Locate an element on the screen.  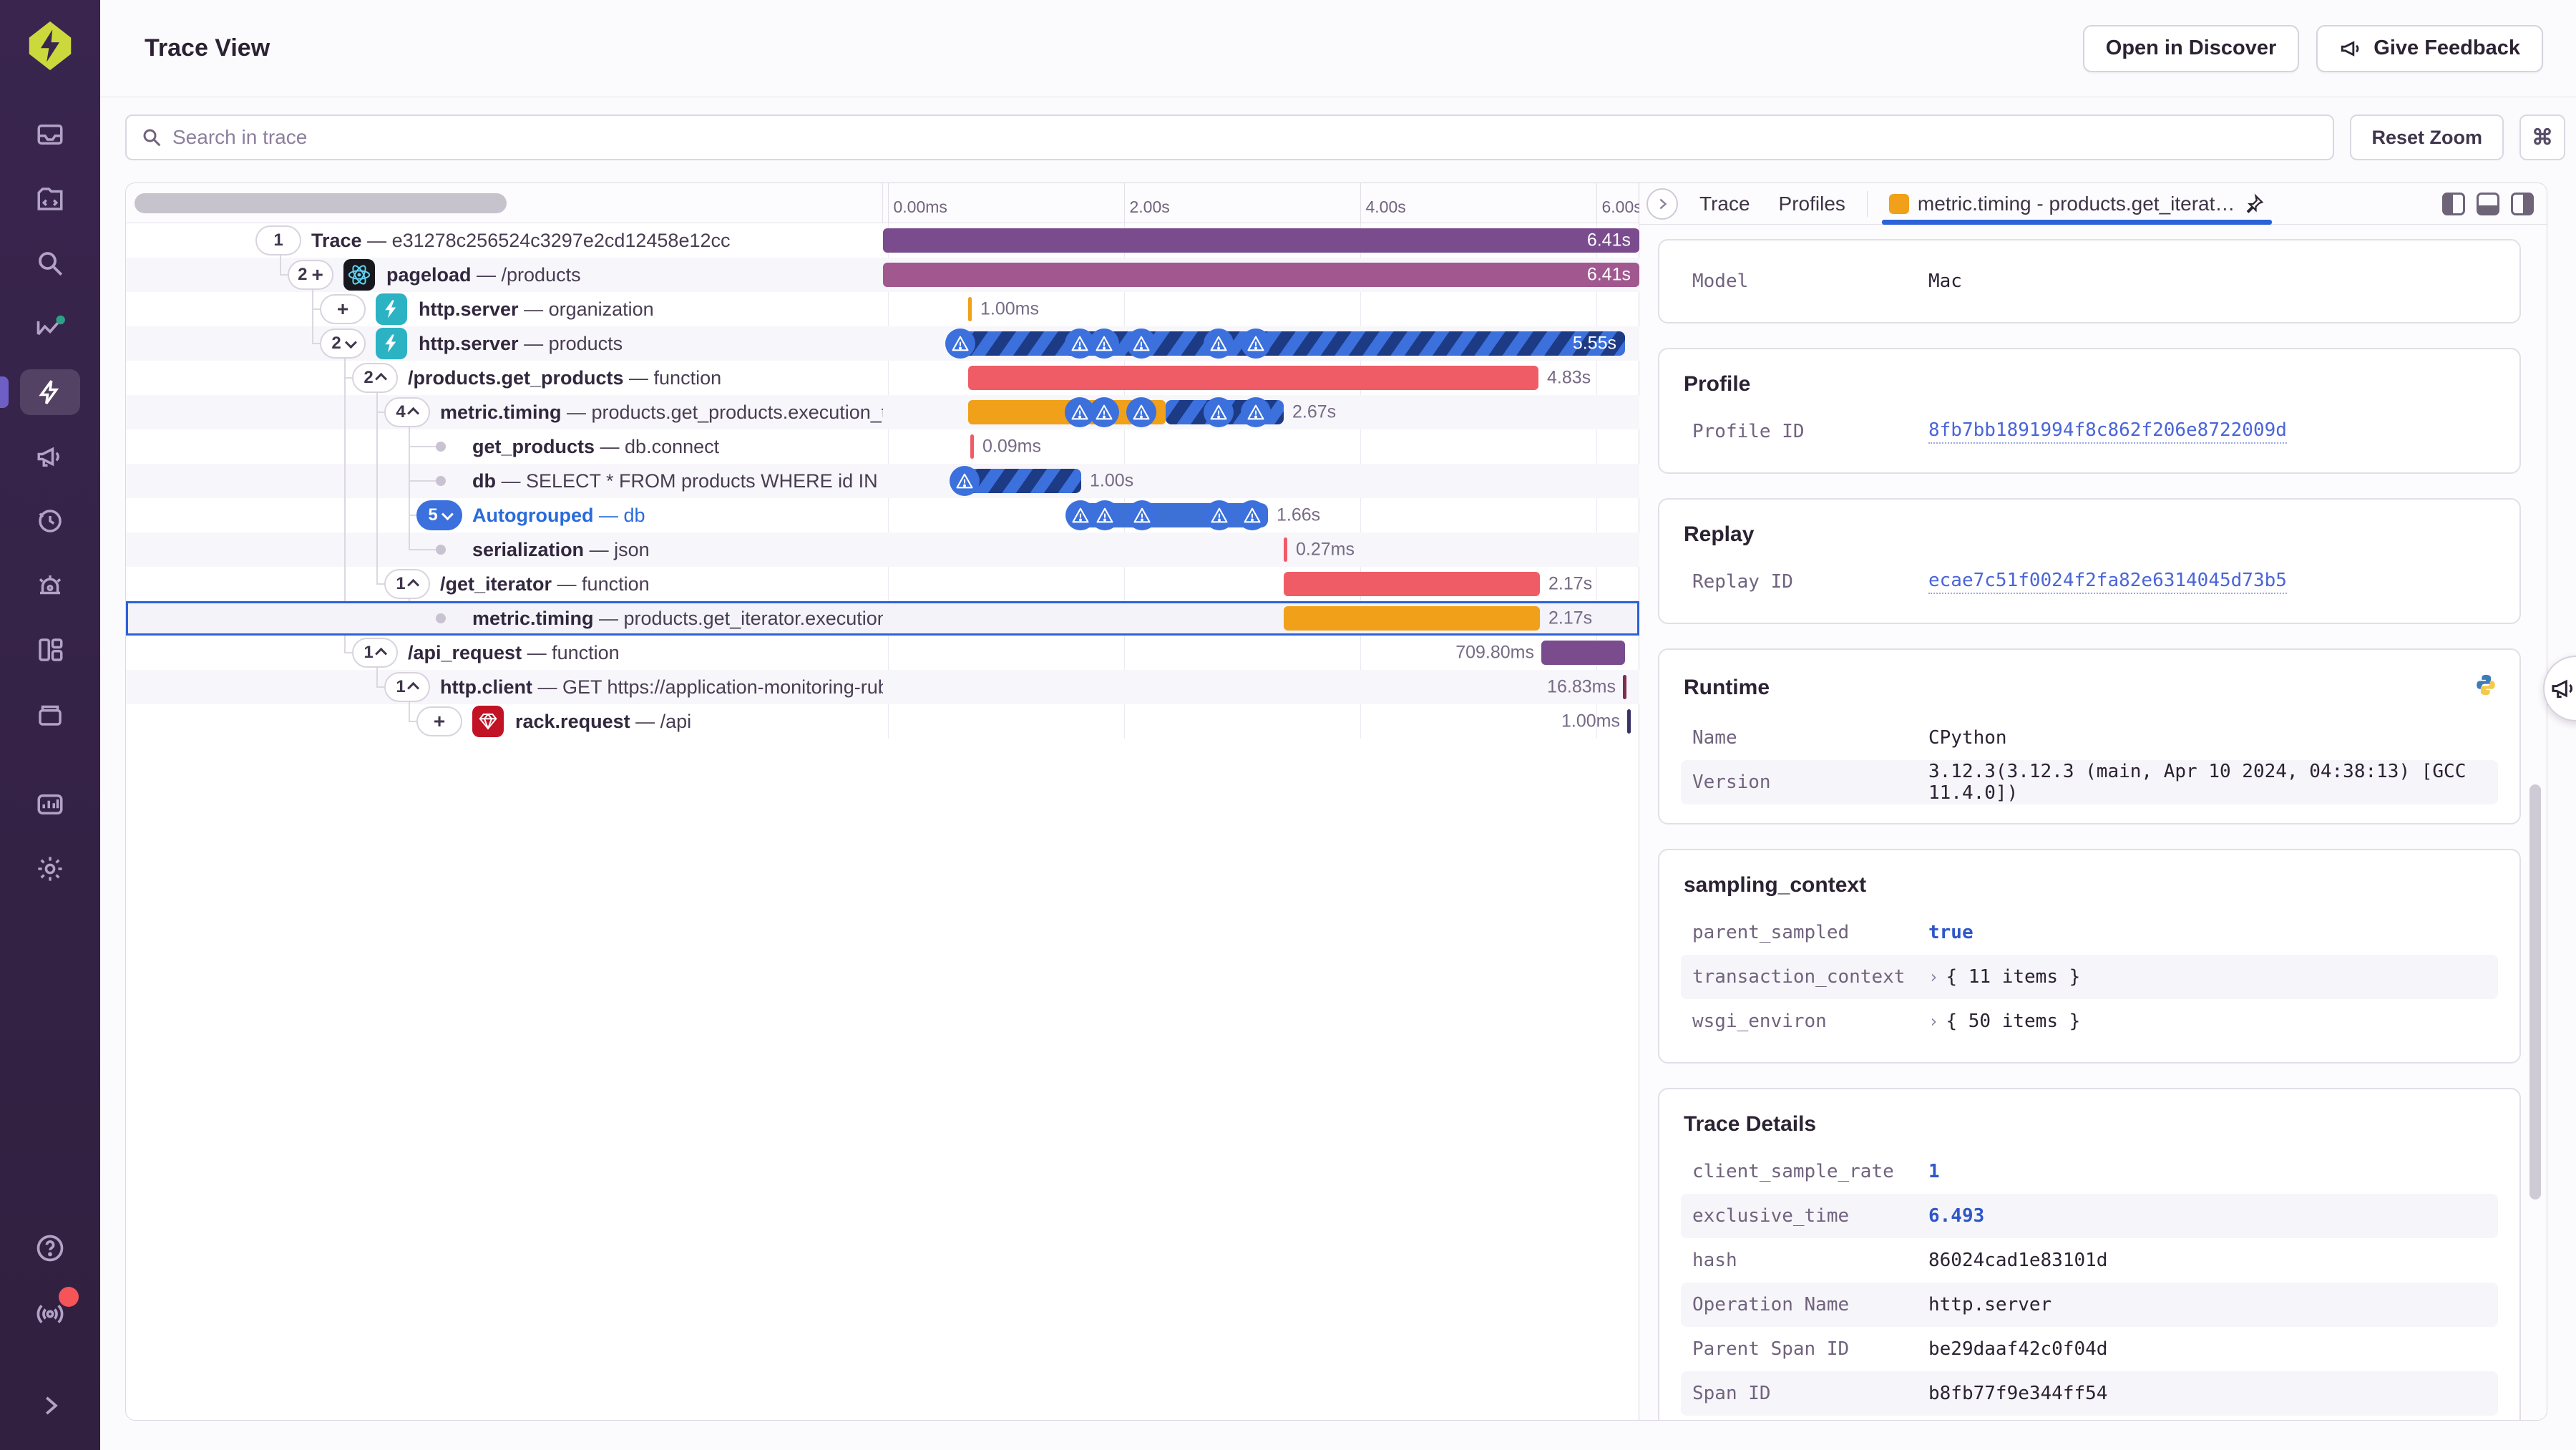
span-row: serialization — json 0.27ms is located at coordinates (882, 549).